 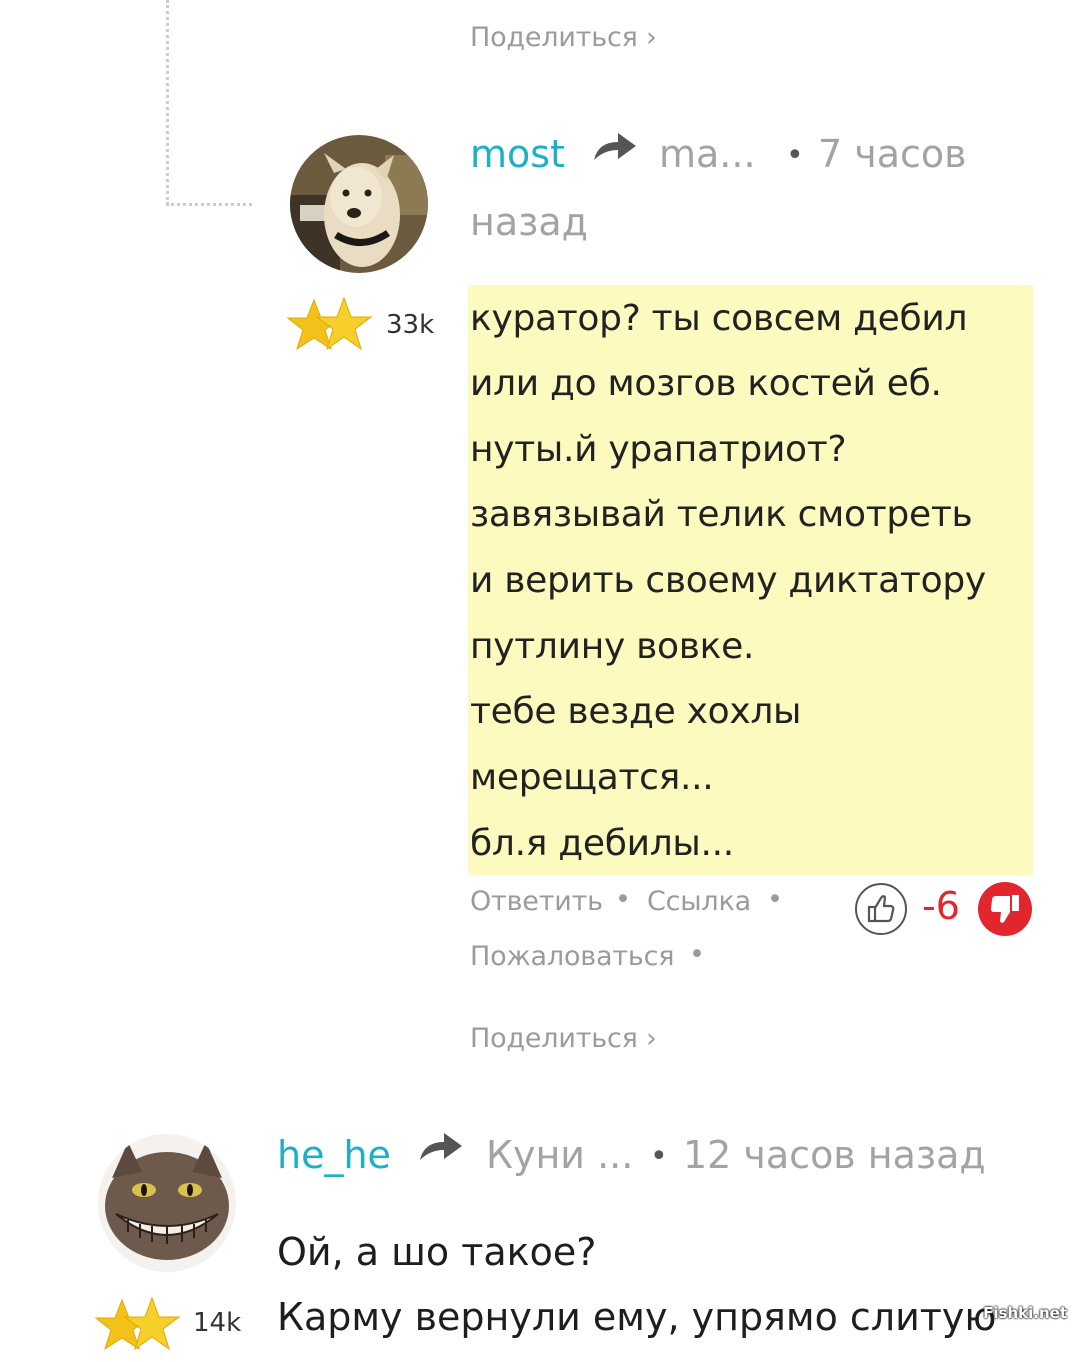 I want to click on comment-time: 7 часов, so click(x=892, y=154).